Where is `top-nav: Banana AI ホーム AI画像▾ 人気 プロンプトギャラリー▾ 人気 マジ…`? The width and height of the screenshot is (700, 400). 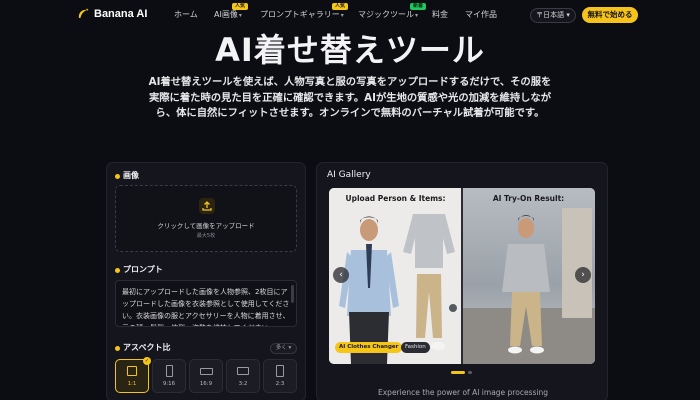
top-nav: Banana AI ホーム AI画像▾ 人気 プロンプトギャラリー▾ 人気 マジ… is located at coordinates (350, 15).